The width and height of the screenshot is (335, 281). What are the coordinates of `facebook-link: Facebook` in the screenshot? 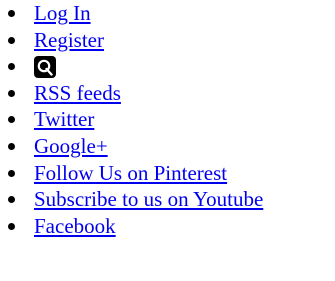 It's located at (75, 226).